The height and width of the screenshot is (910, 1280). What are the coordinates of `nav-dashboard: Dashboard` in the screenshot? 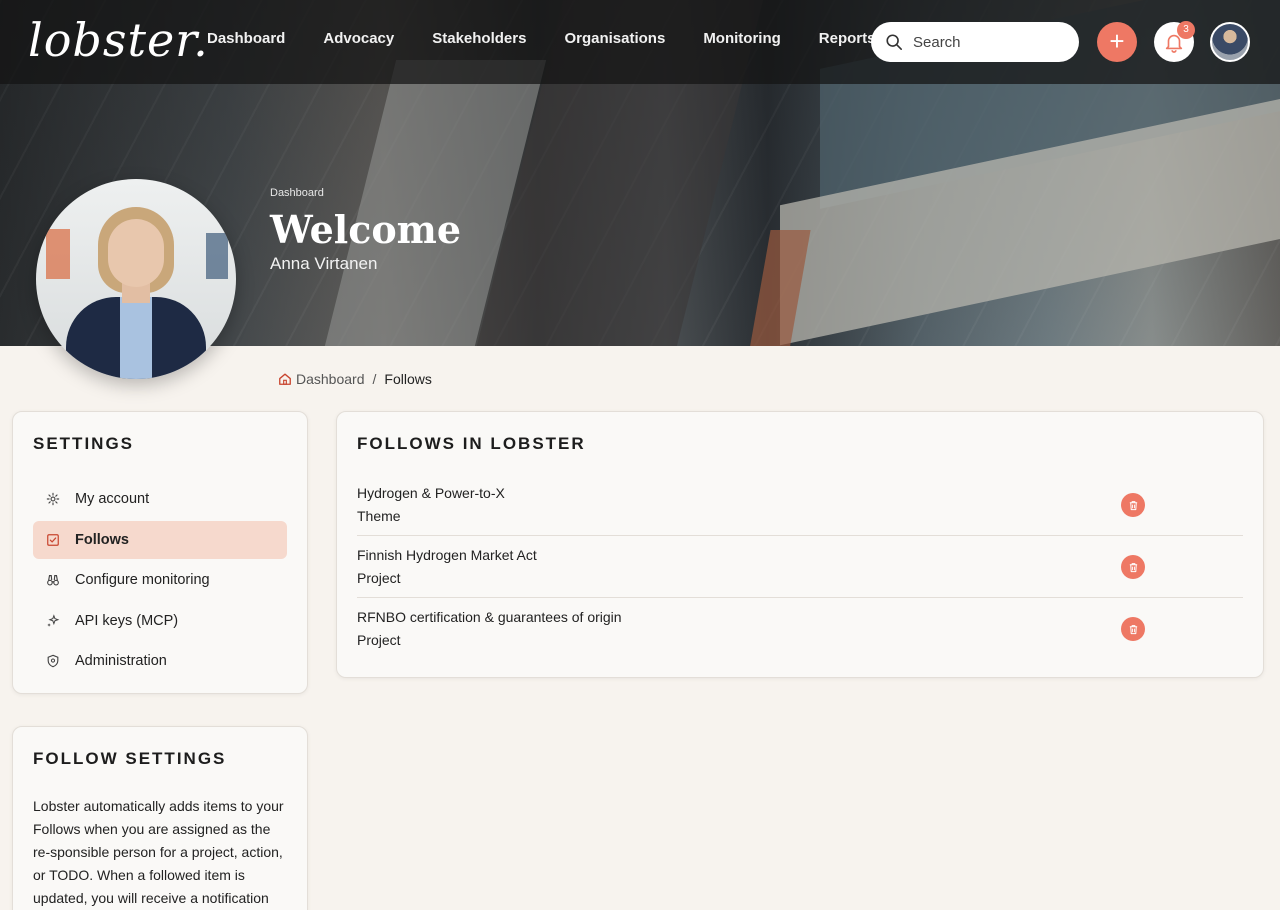 It's located at (246, 38).